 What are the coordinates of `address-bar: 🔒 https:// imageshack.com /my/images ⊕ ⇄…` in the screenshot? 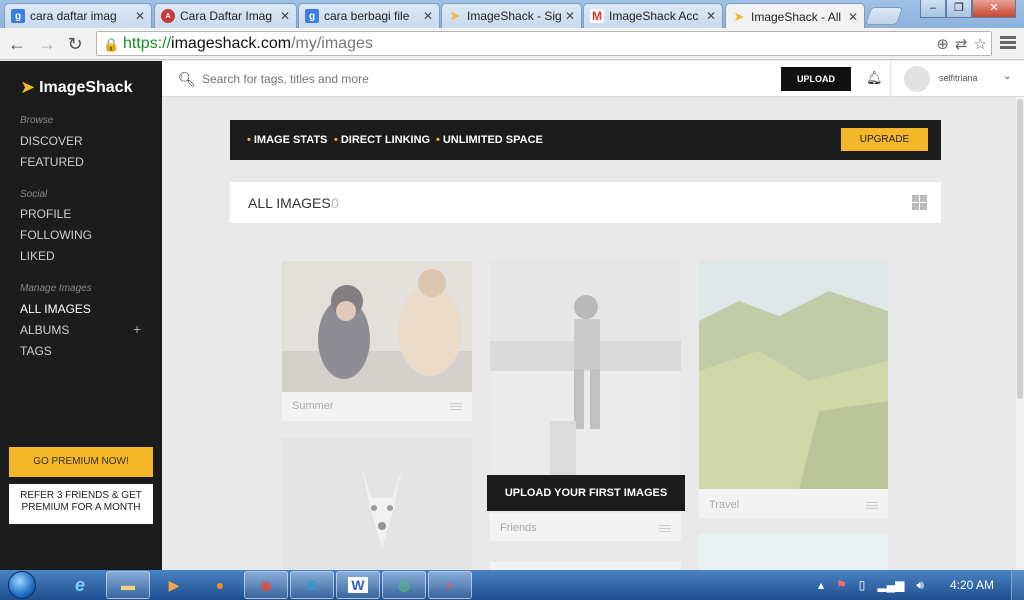 It's located at (544, 43).